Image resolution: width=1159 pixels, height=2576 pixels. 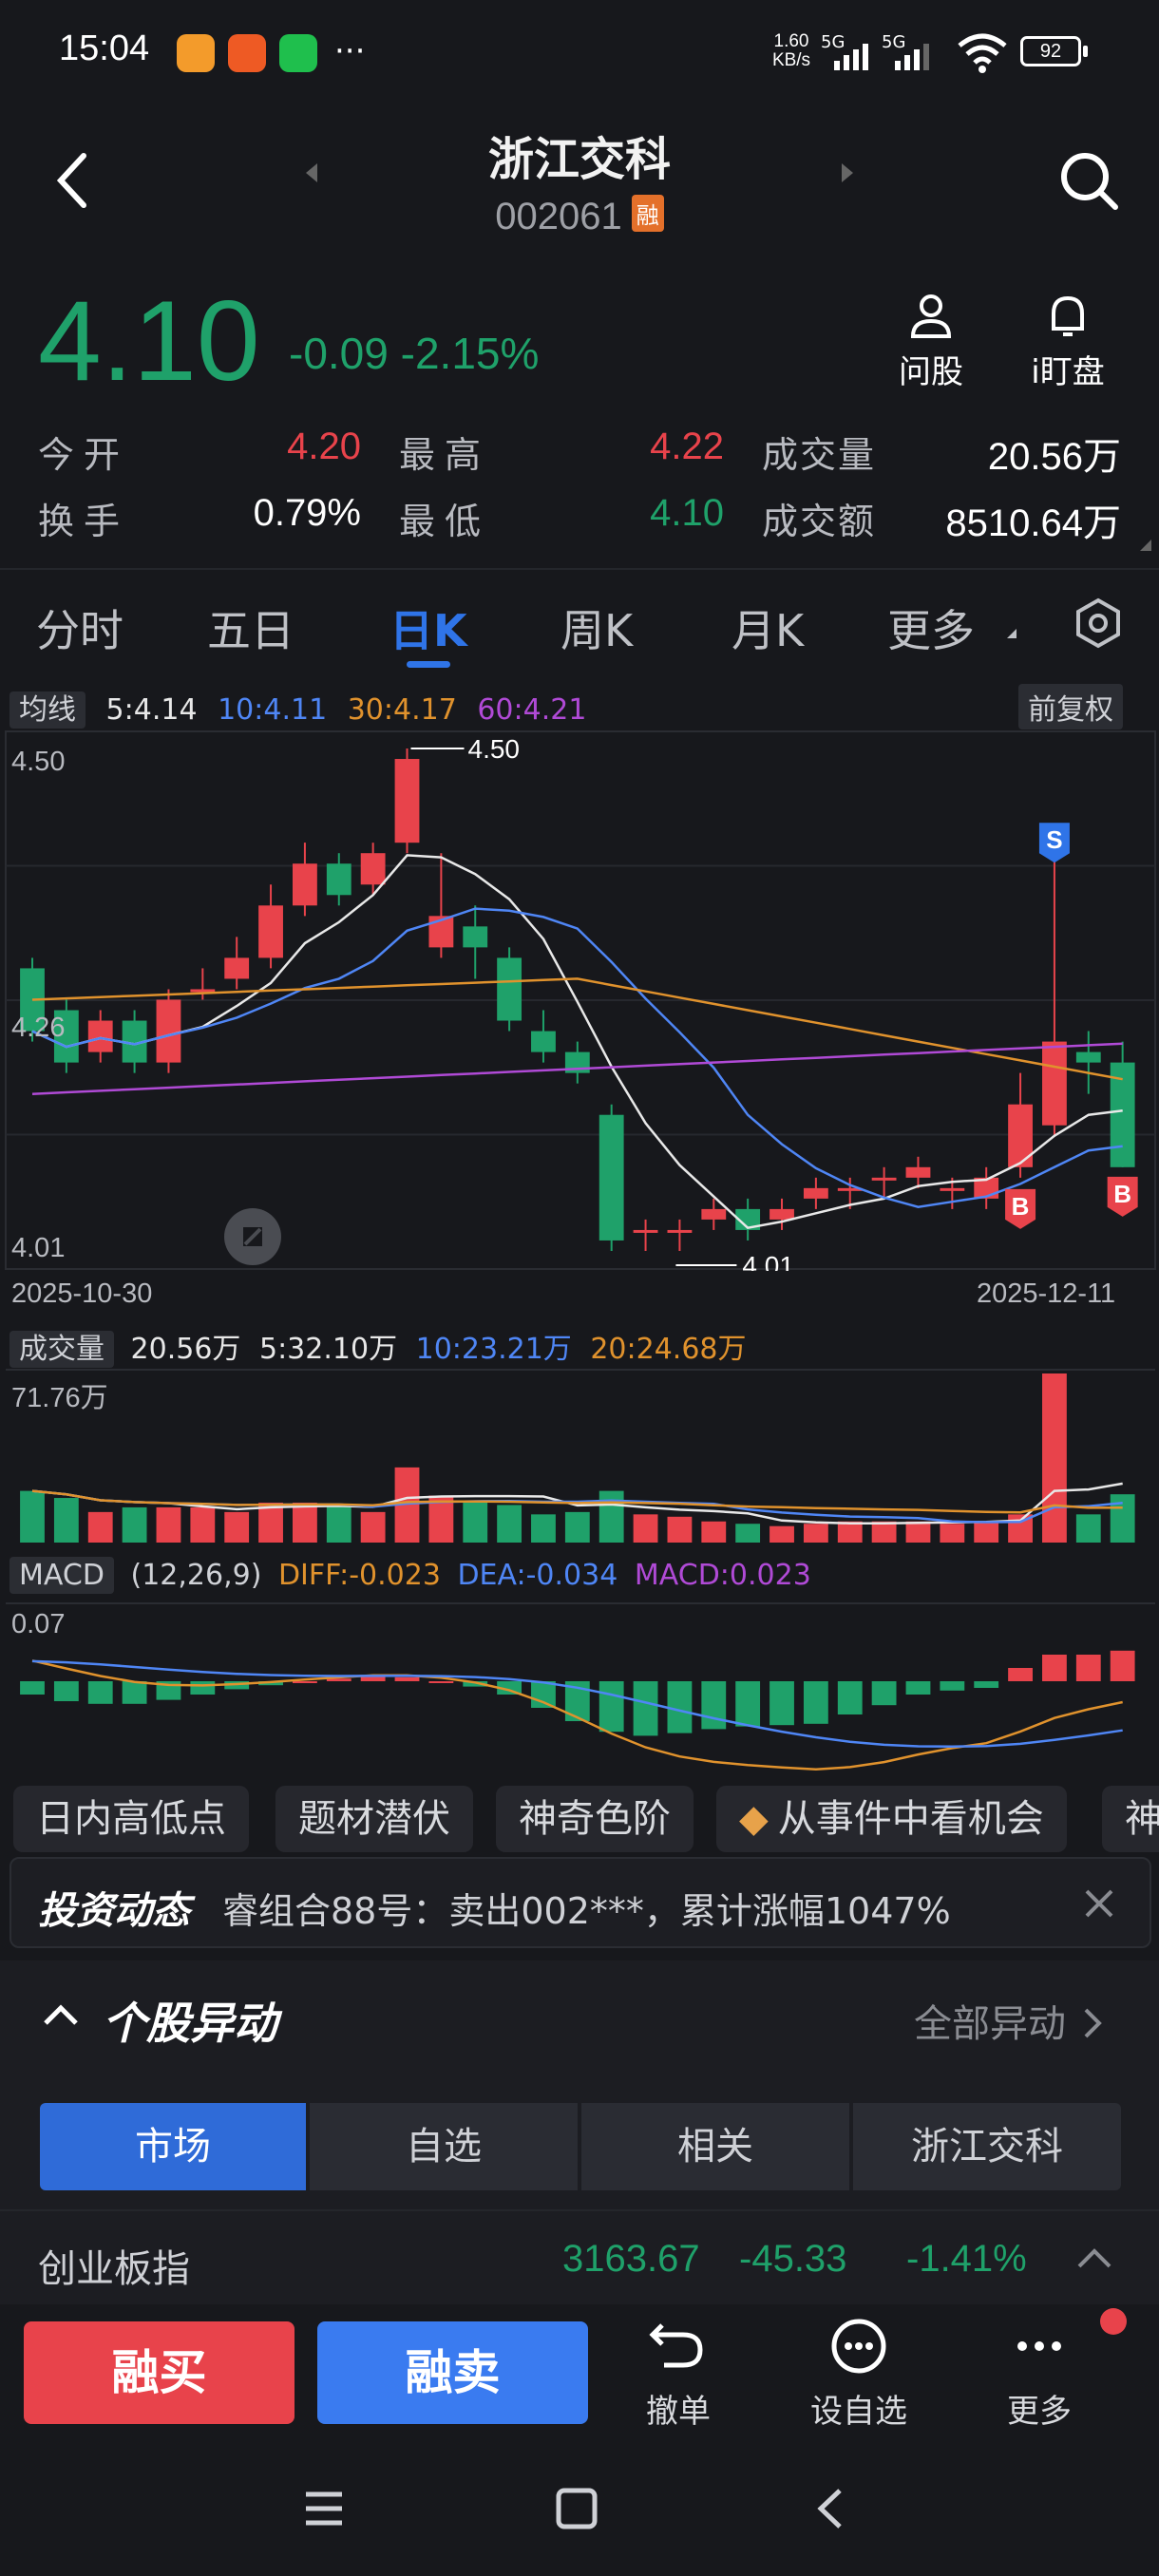 What do you see at coordinates (791, 50) in the screenshot?
I see `net-speed: 1.60 KB/s` at bounding box center [791, 50].